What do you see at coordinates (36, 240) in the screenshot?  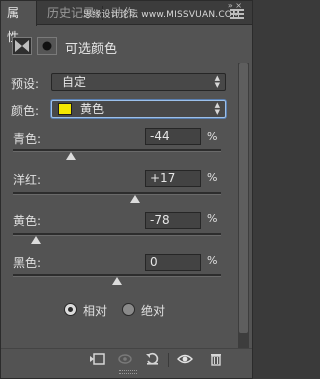 I see `yellow-slider-thumb` at bounding box center [36, 240].